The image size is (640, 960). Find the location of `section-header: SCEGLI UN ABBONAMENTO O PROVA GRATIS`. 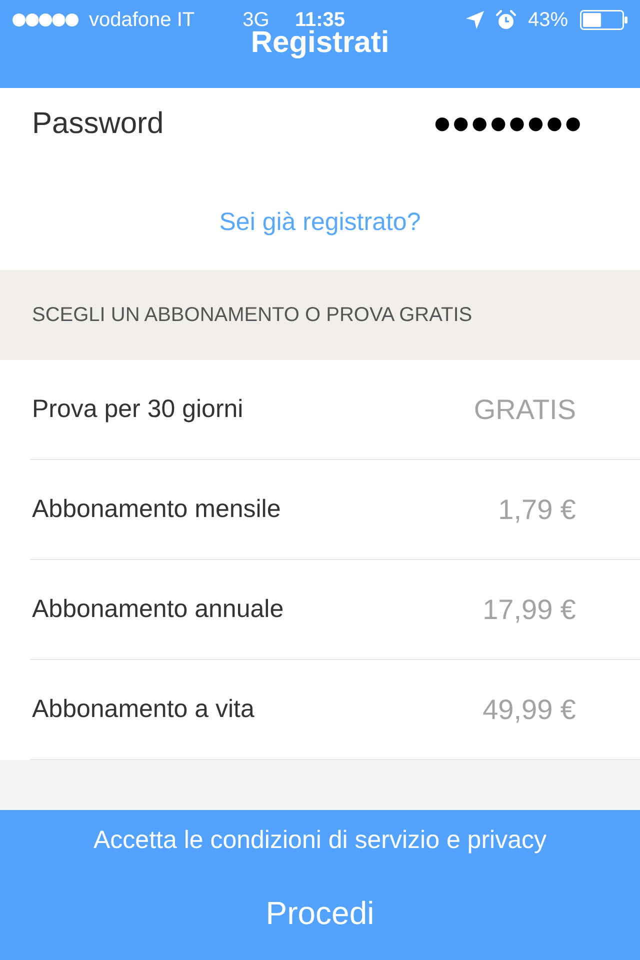

section-header: SCEGLI UN ABBONAMENTO O PROVA GRATIS is located at coordinates (320, 315).